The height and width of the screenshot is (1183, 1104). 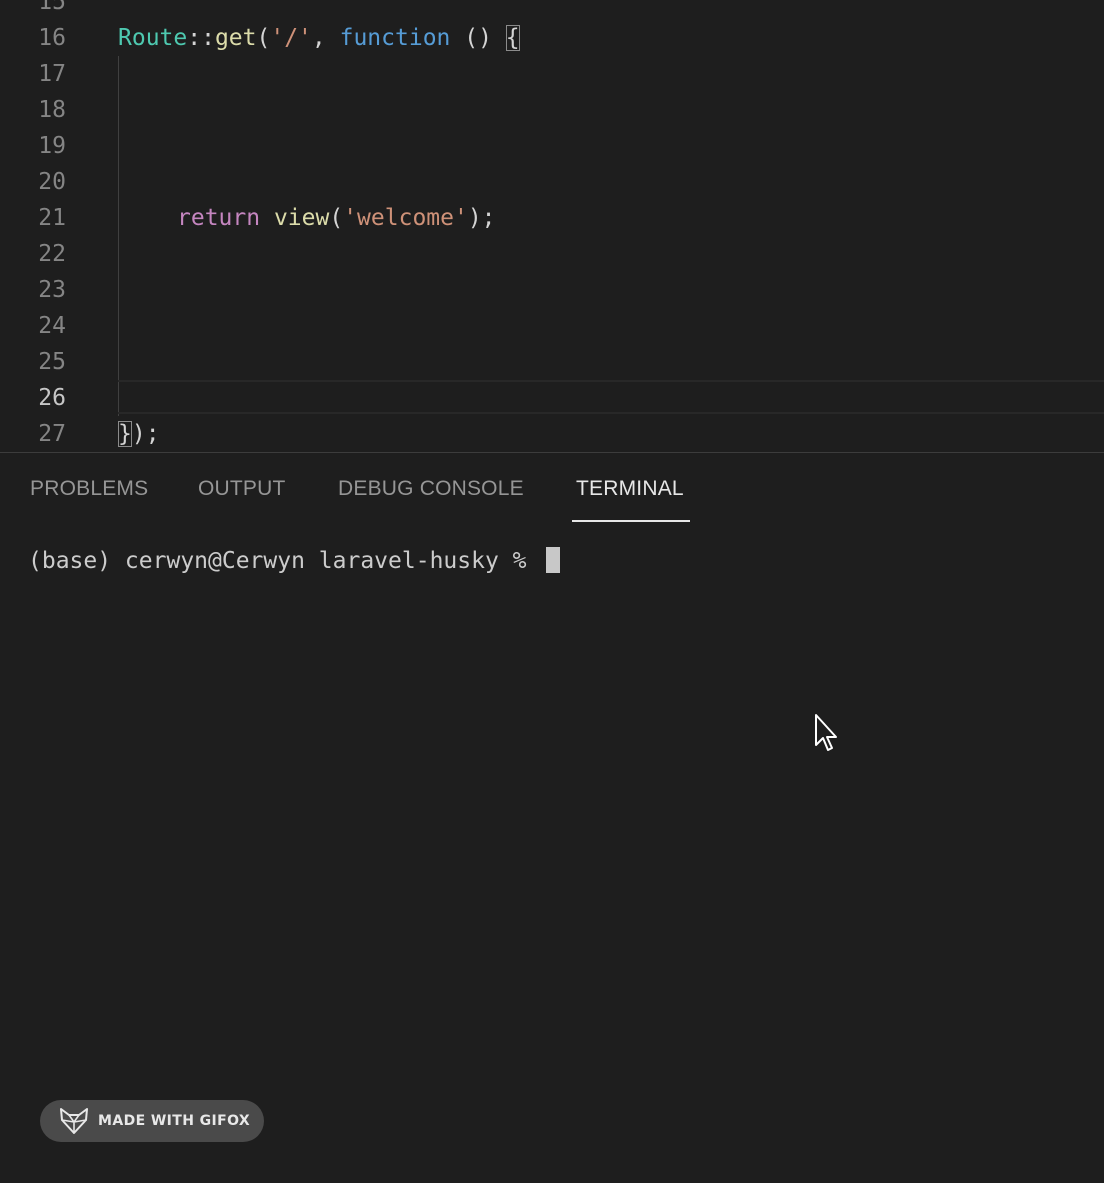 I want to click on editor-line: 18, so click(x=552, y=110).